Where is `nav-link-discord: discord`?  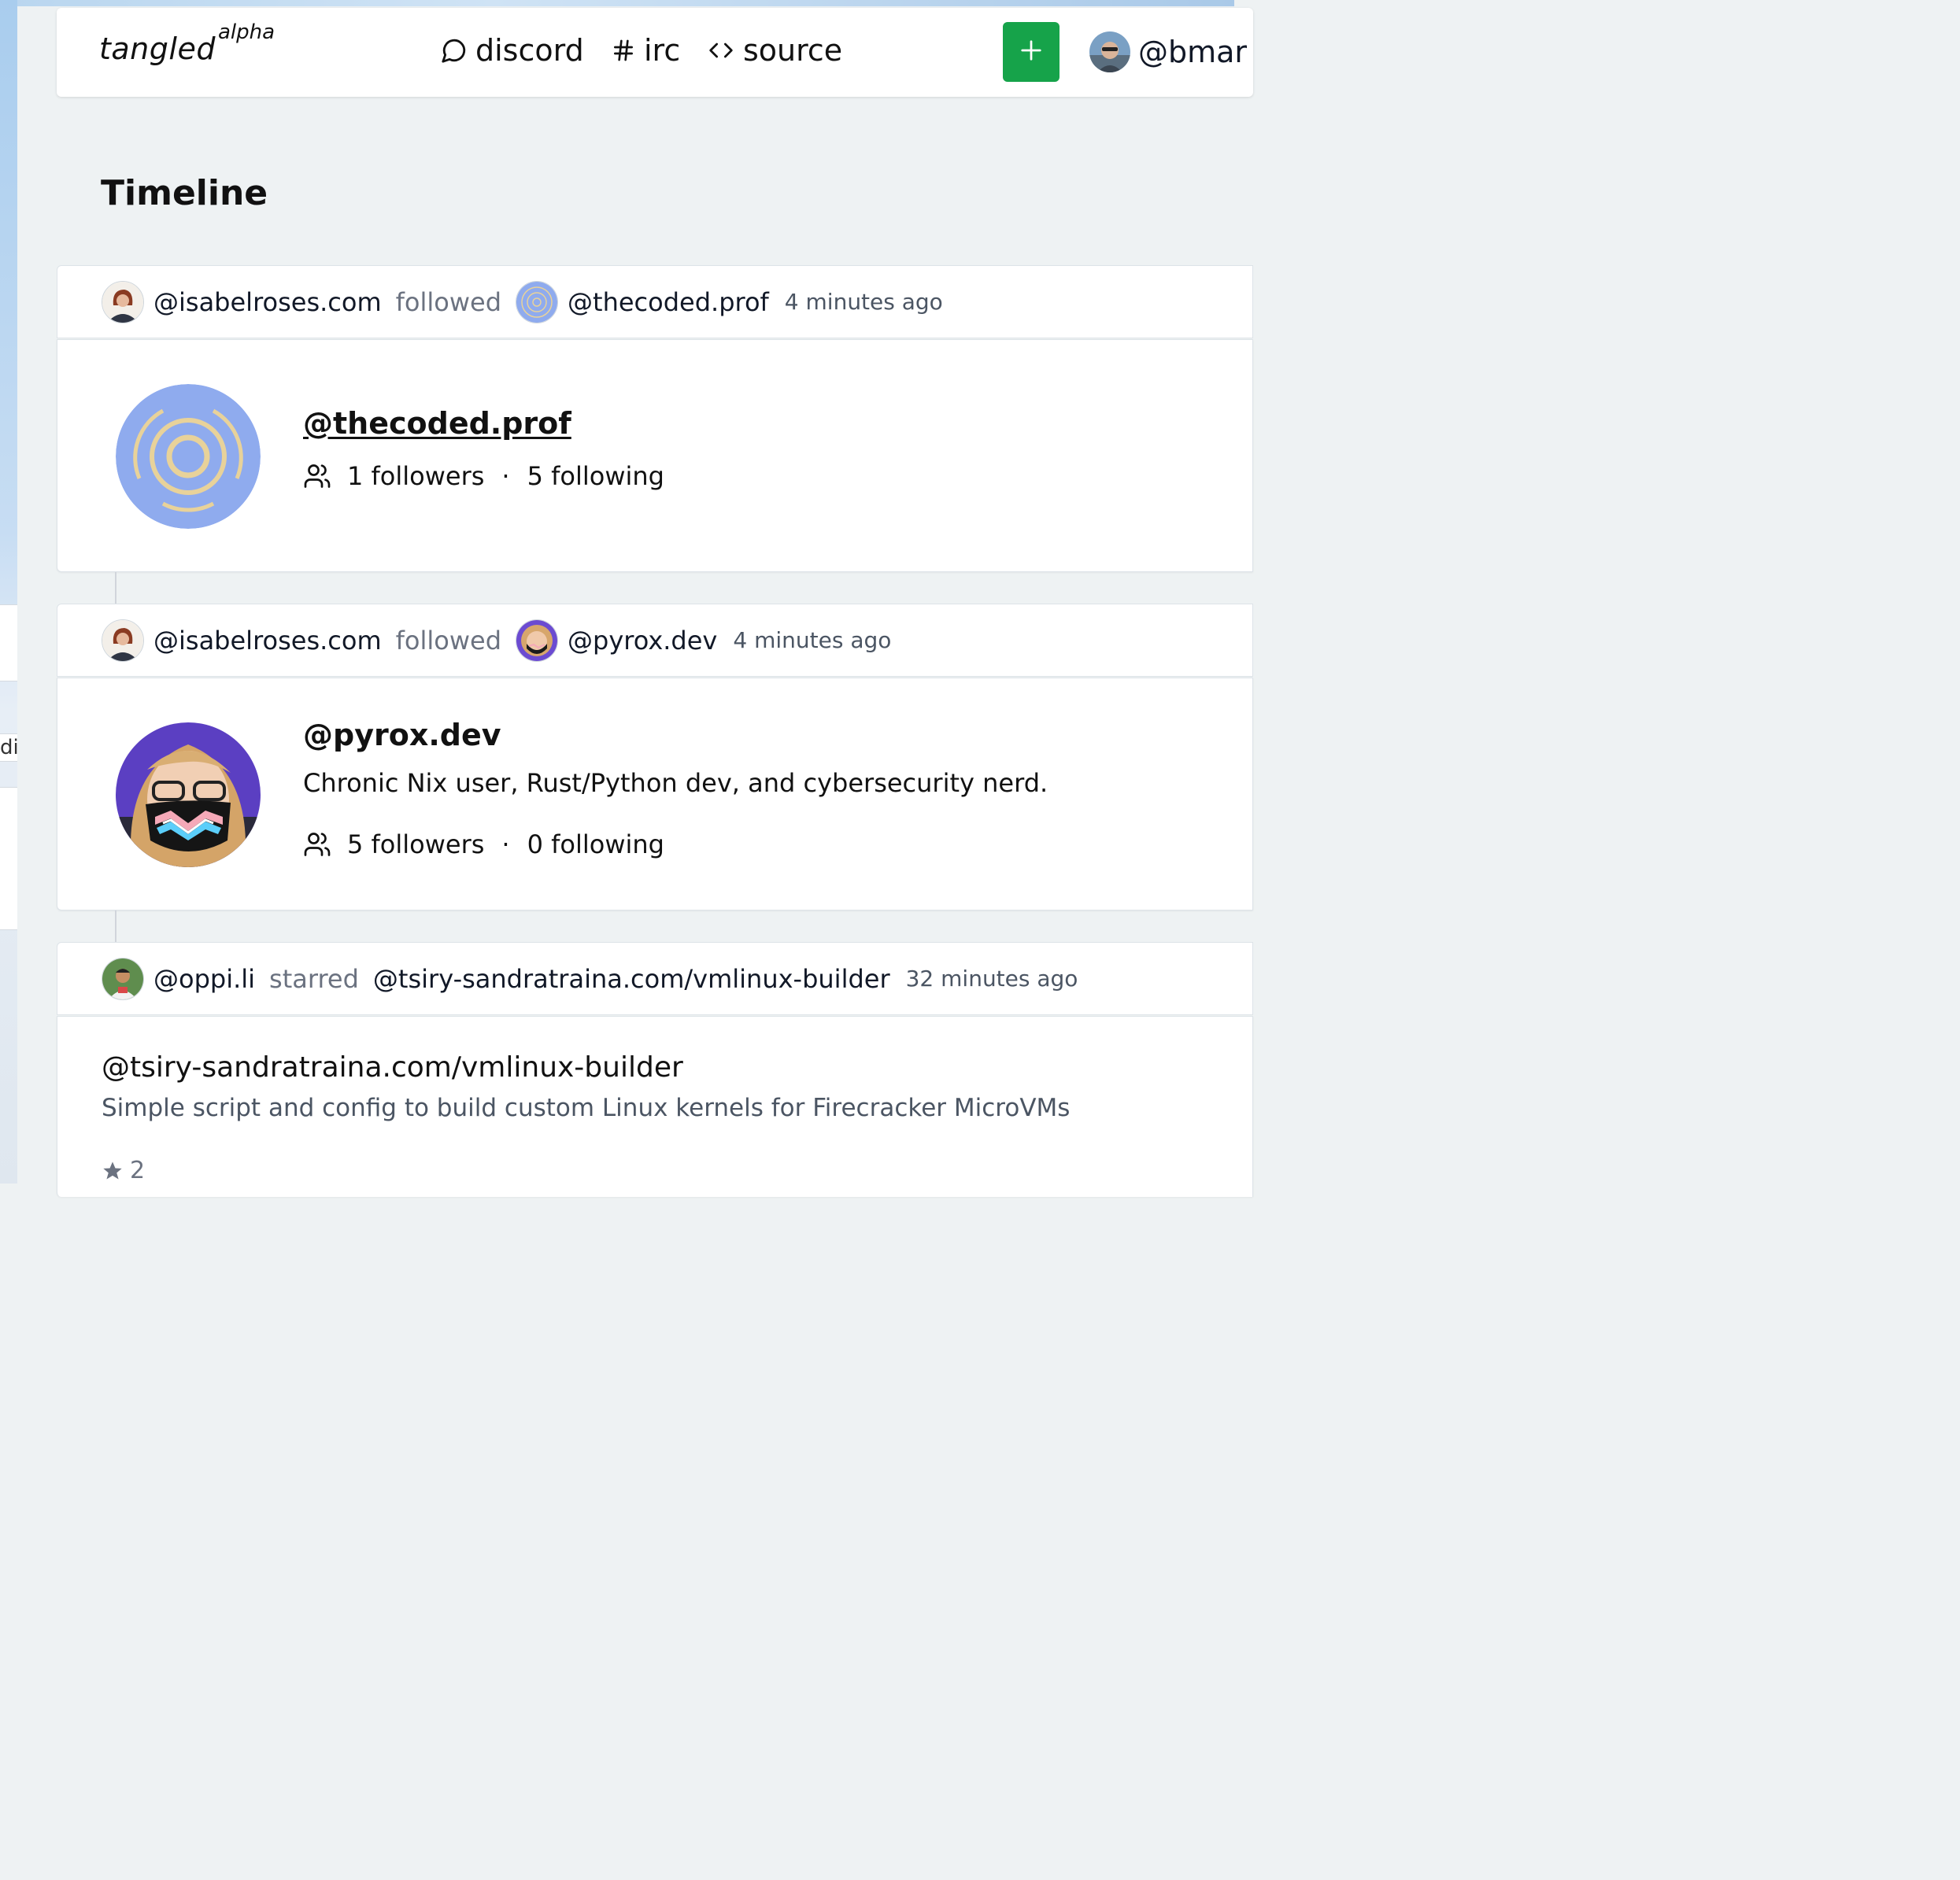 nav-link-discord: discord is located at coordinates (512, 51).